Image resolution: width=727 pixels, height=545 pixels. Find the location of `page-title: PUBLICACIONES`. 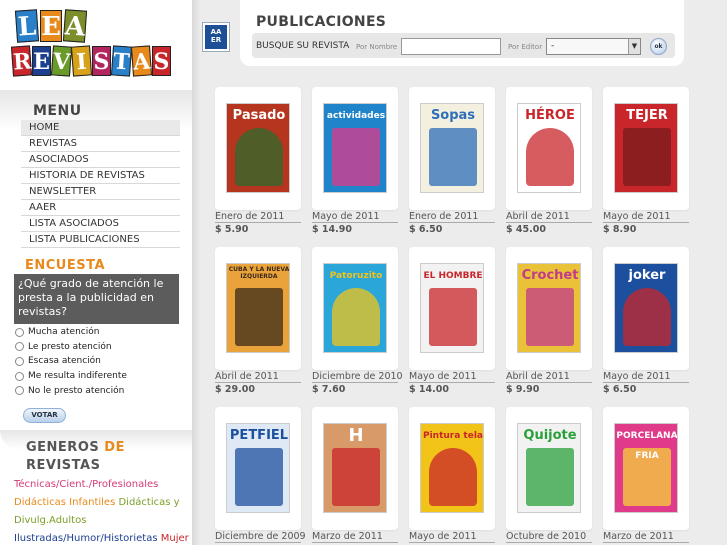

page-title: PUBLICACIONES is located at coordinates (321, 22).